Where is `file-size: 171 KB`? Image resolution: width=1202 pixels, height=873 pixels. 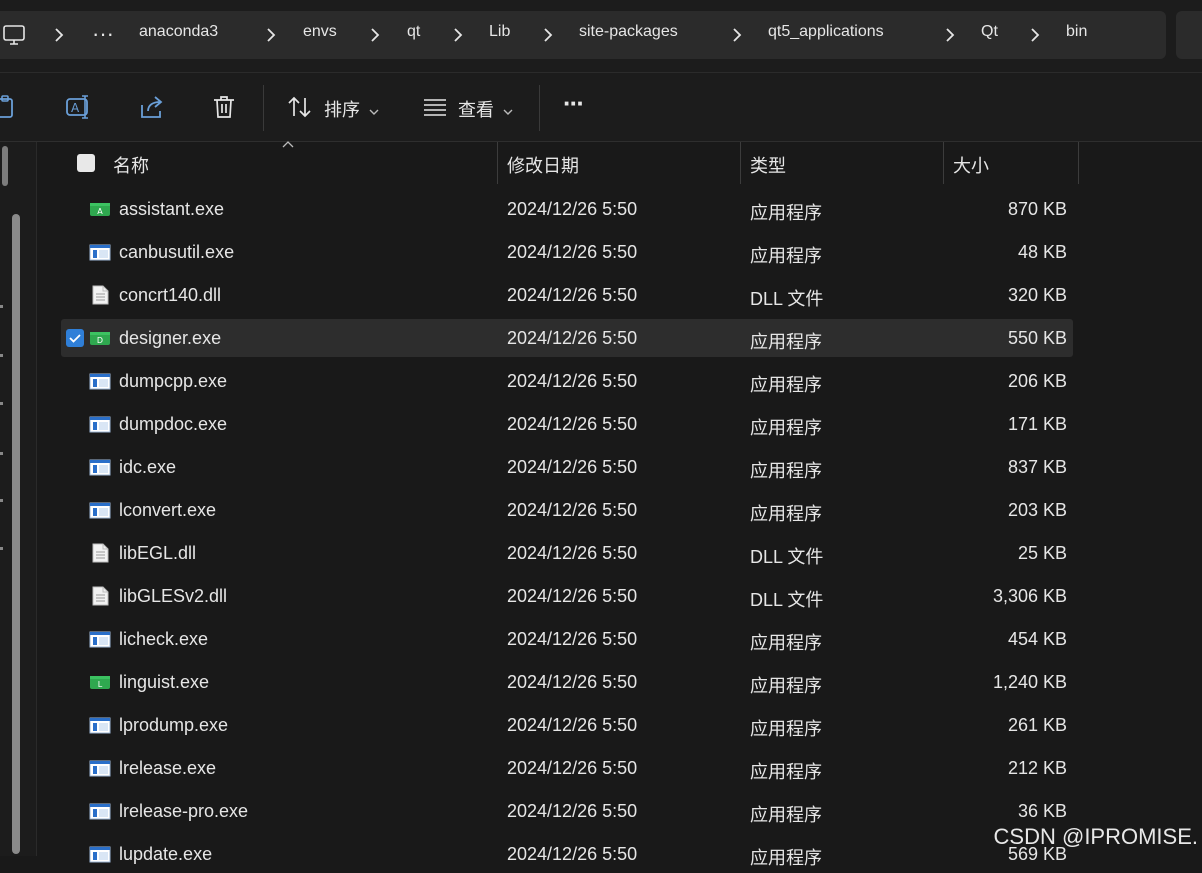
file-size: 171 KB is located at coordinates (1037, 424).